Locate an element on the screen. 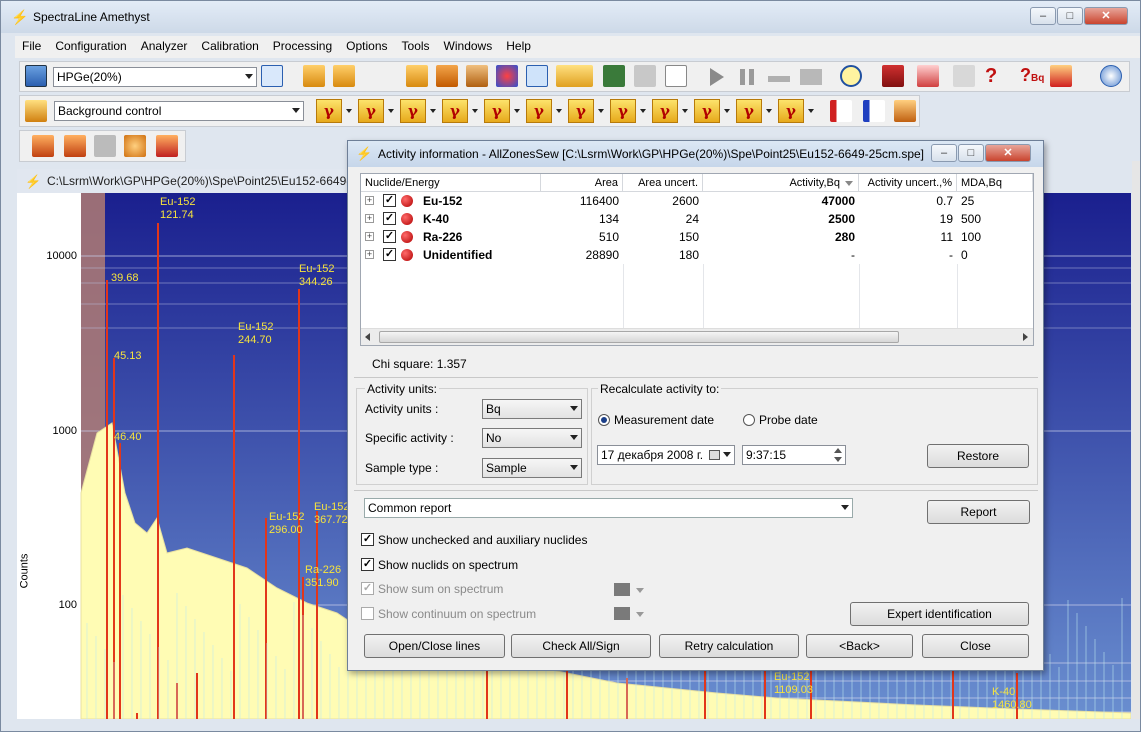 The image size is (1141, 732). zoom-icon is located at coordinates (851, 76).